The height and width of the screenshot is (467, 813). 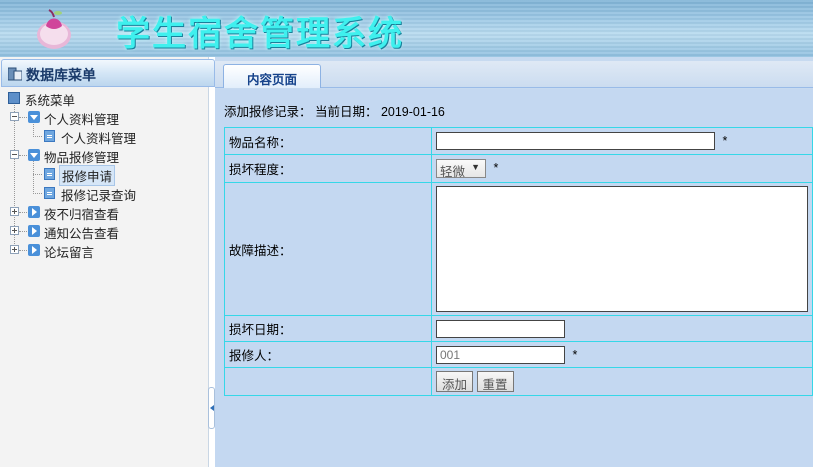 What do you see at coordinates (622, 381) in the screenshot?
I see `actions-cell: 添加 重置` at bounding box center [622, 381].